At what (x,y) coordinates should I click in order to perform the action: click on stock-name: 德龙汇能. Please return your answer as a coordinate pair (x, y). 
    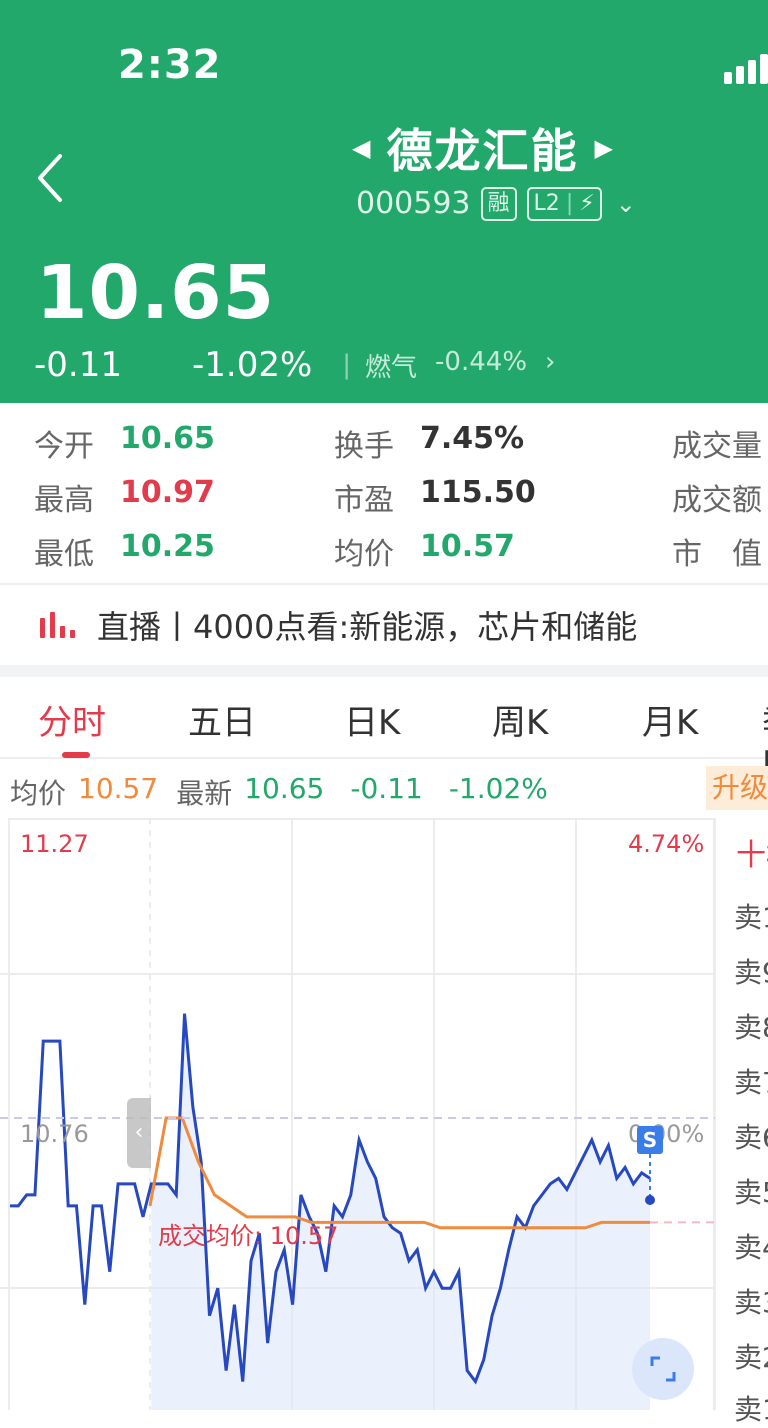
    Looking at the image, I should click on (482, 151).